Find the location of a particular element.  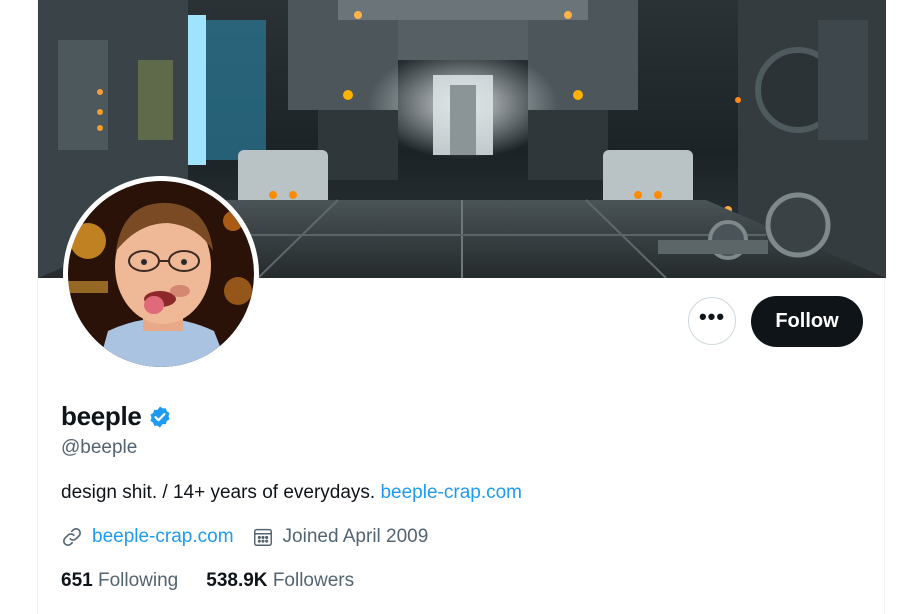

joined-date: Joined April 2009 is located at coordinates (355, 536).